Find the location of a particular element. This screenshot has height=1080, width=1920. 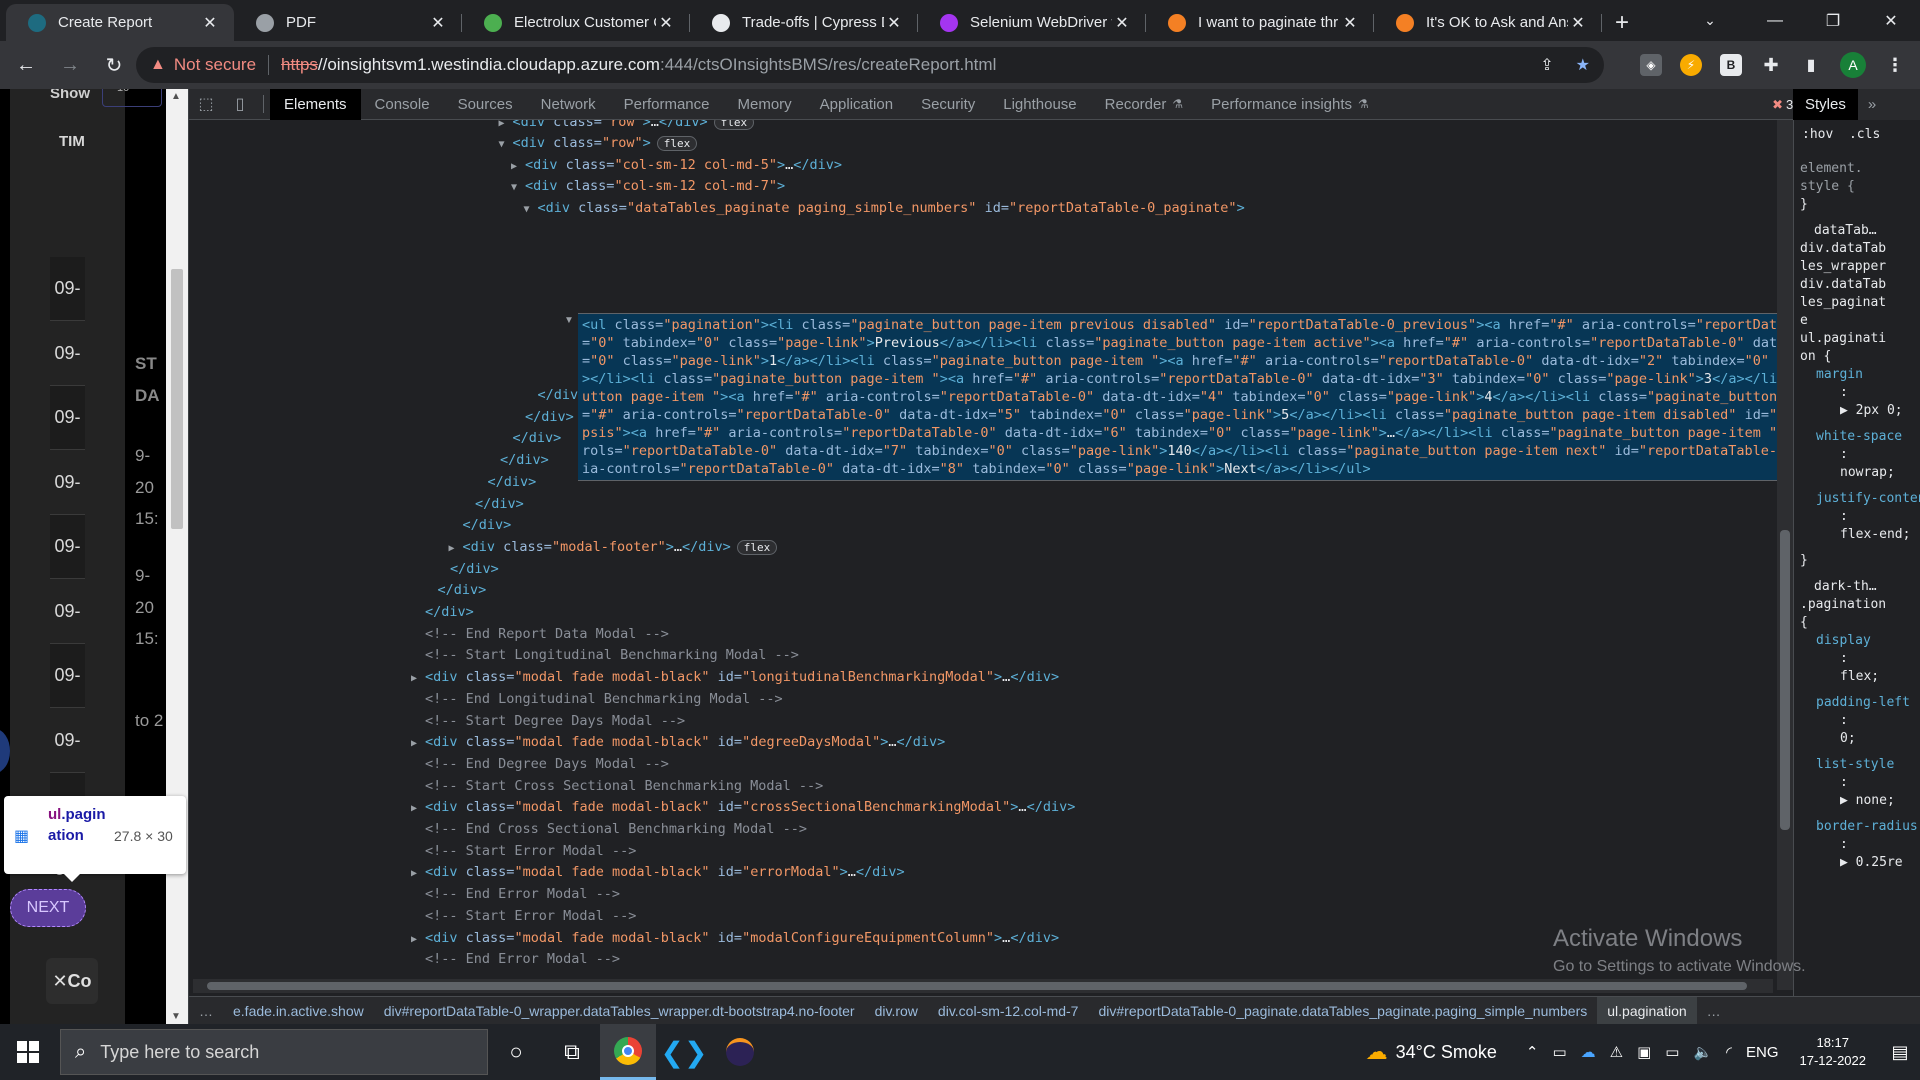

start-button is located at coordinates (28, 1052).